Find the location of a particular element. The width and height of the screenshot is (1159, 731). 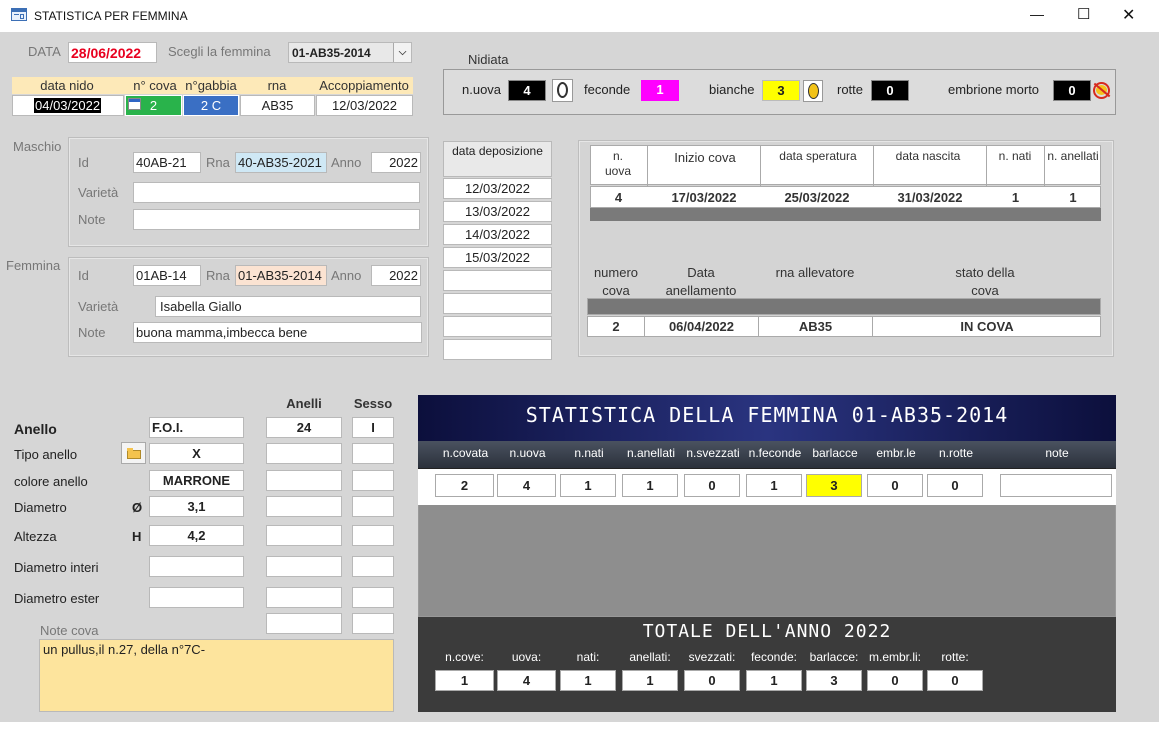

femmina-rna-field: 01-AB35-2014 is located at coordinates (281, 275).